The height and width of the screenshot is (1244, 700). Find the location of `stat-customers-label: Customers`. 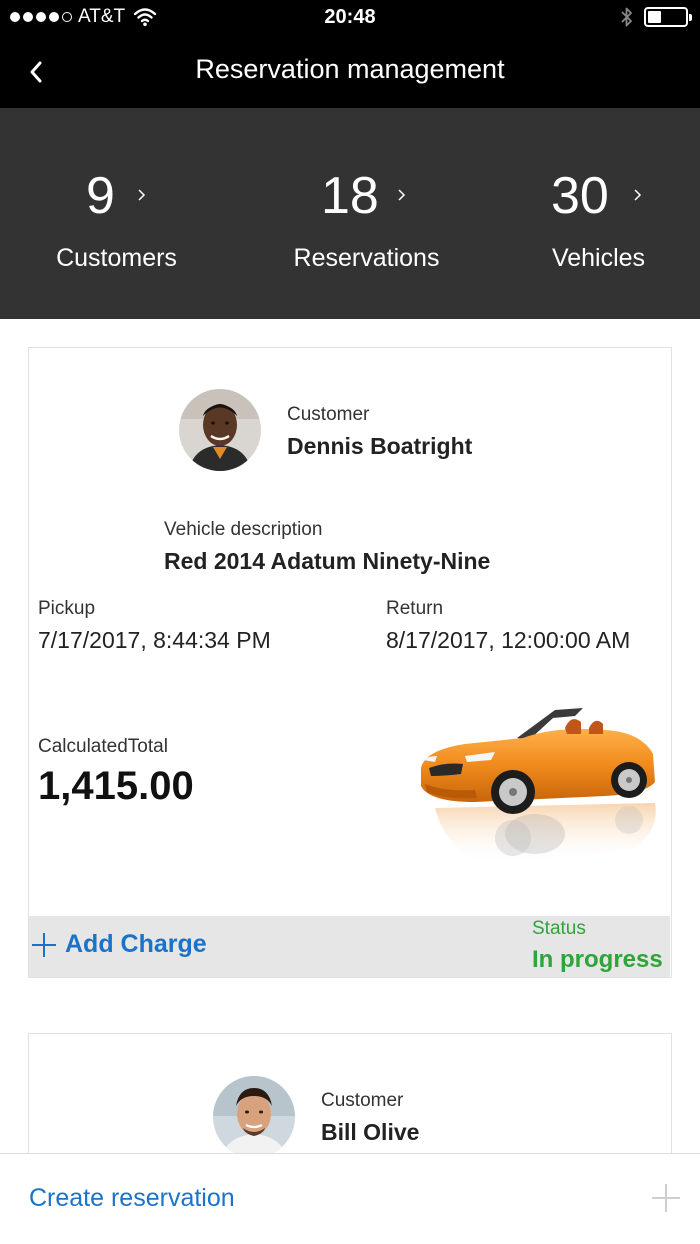

stat-customers-label: Customers is located at coordinates (116, 258).